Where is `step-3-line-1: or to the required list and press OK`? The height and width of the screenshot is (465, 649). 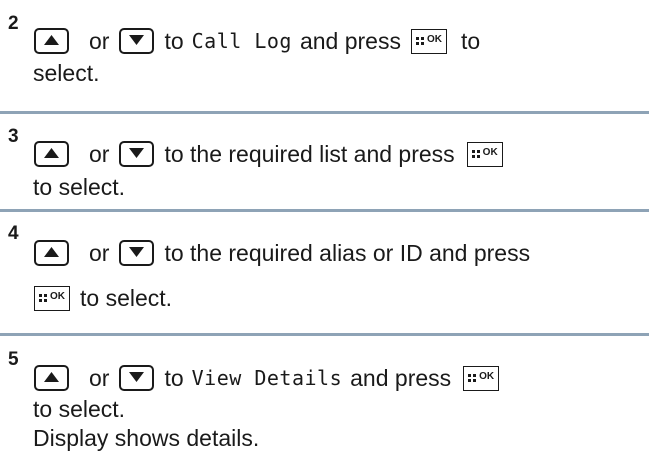
step-3-line-1: or to the required list and press OK is located at coordinates (268, 154).